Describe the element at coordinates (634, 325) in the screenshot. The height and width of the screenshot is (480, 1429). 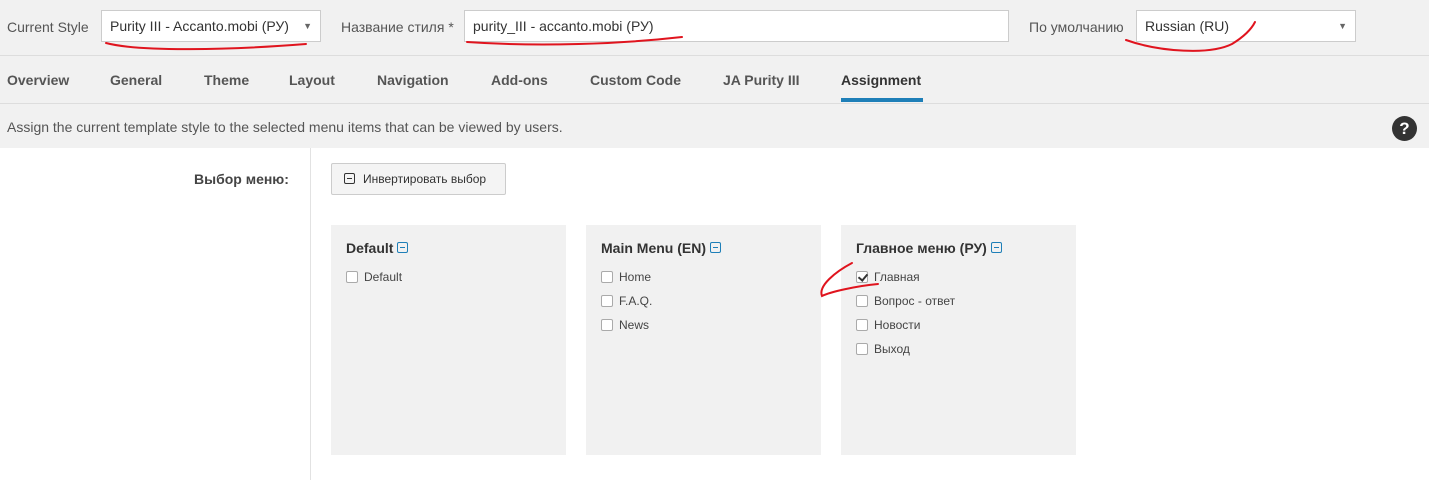
I see `menu-item-label: News` at that location.